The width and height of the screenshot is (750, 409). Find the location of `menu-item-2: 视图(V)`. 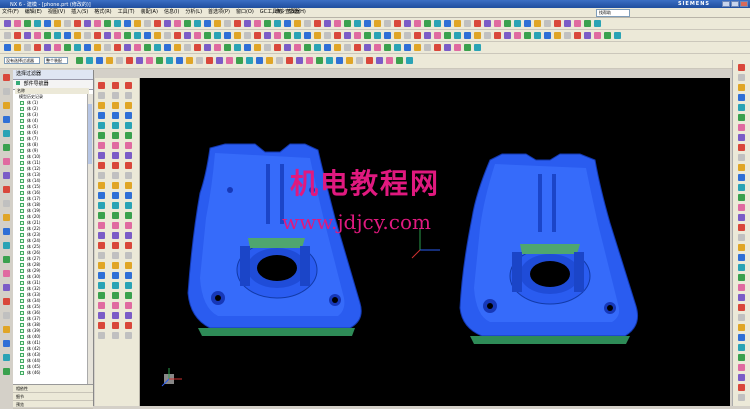

menu-item-2: 视图(V) is located at coordinates (56, 12).